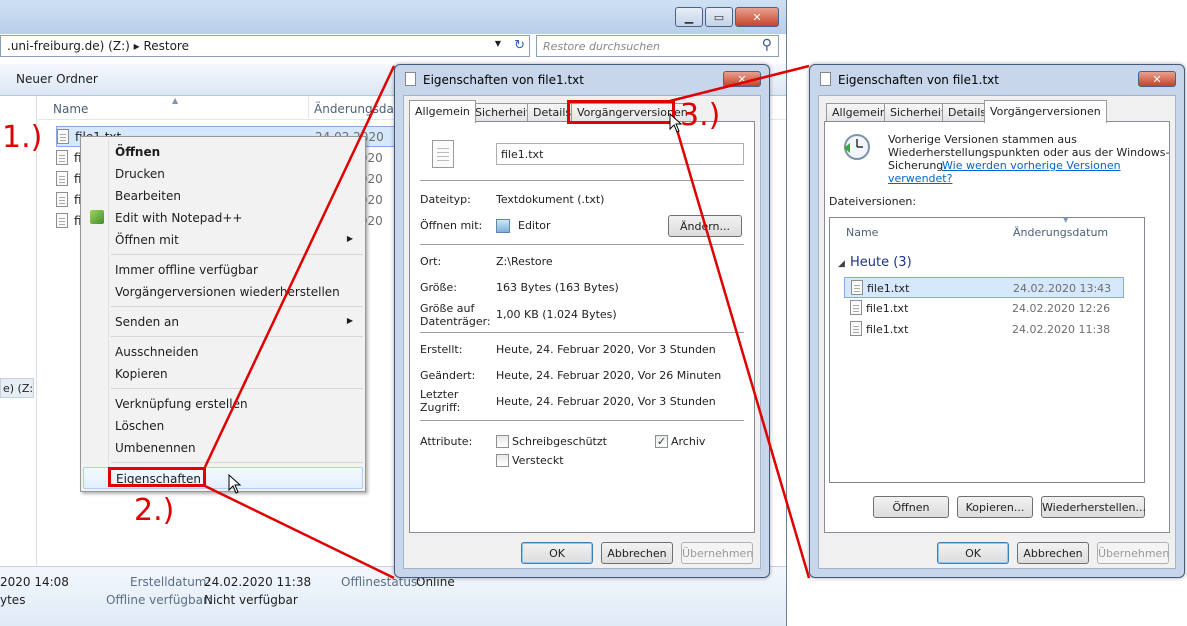 The height and width of the screenshot is (626, 1187). Describe the element at coordinates (1045, 111) in the screenshot. I see `tab-previous-versions: Vorgängerversionen` at that location.